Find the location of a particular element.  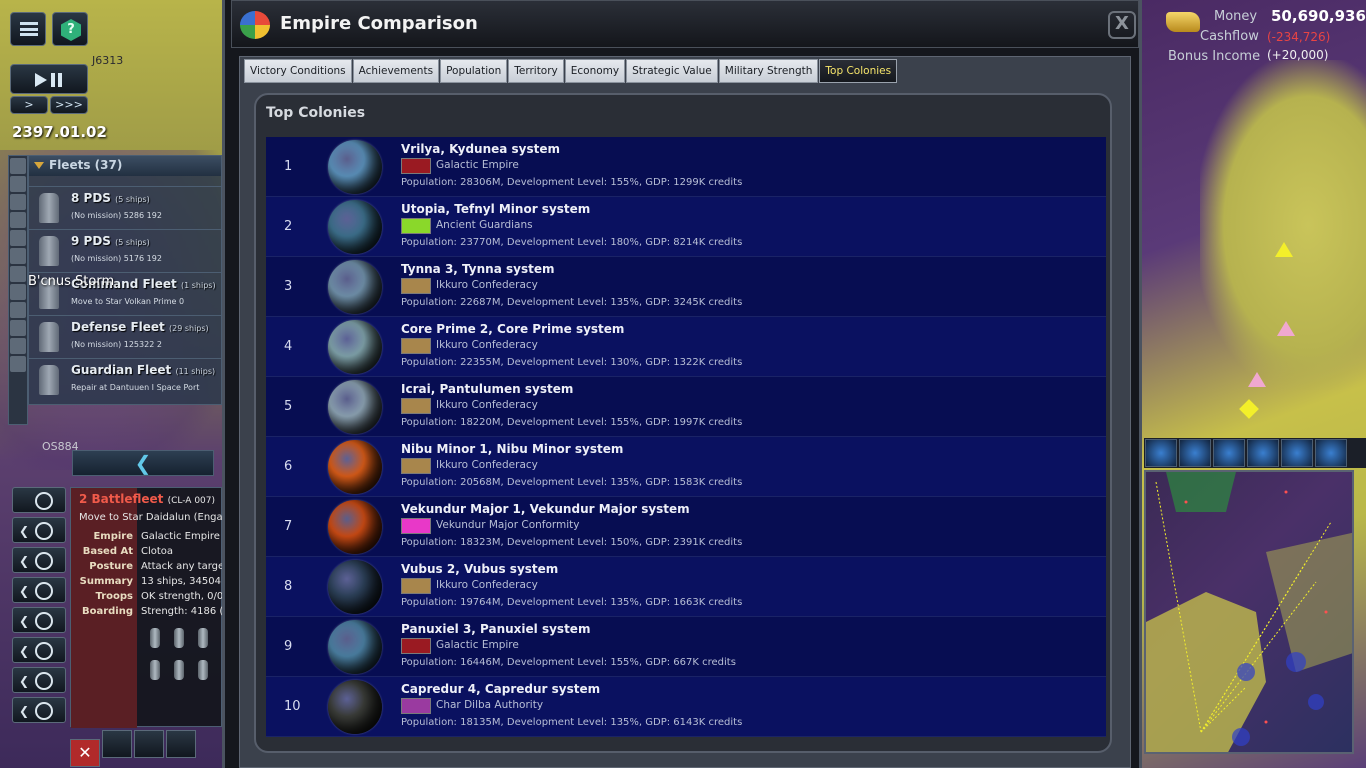

tab-strategic-value: Strategic Value is located at coordinates (672, 71).